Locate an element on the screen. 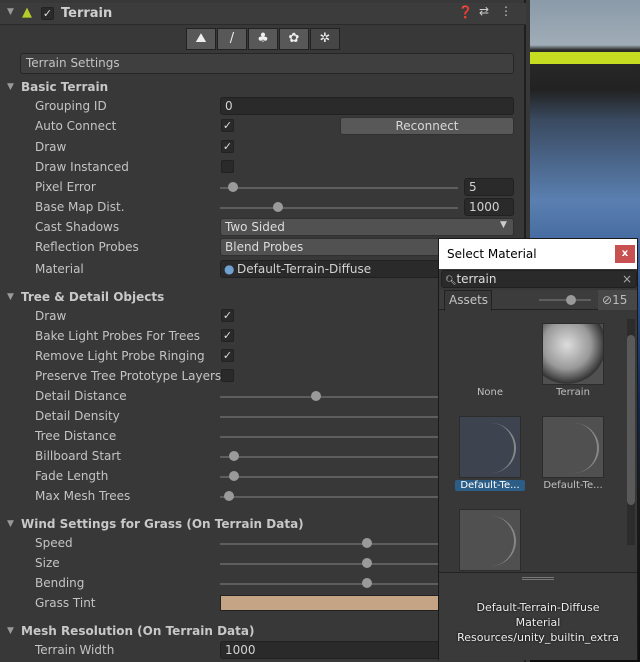 The image size is (640, 662). row-label: Tree Distance is located at coordinates (76, 436).